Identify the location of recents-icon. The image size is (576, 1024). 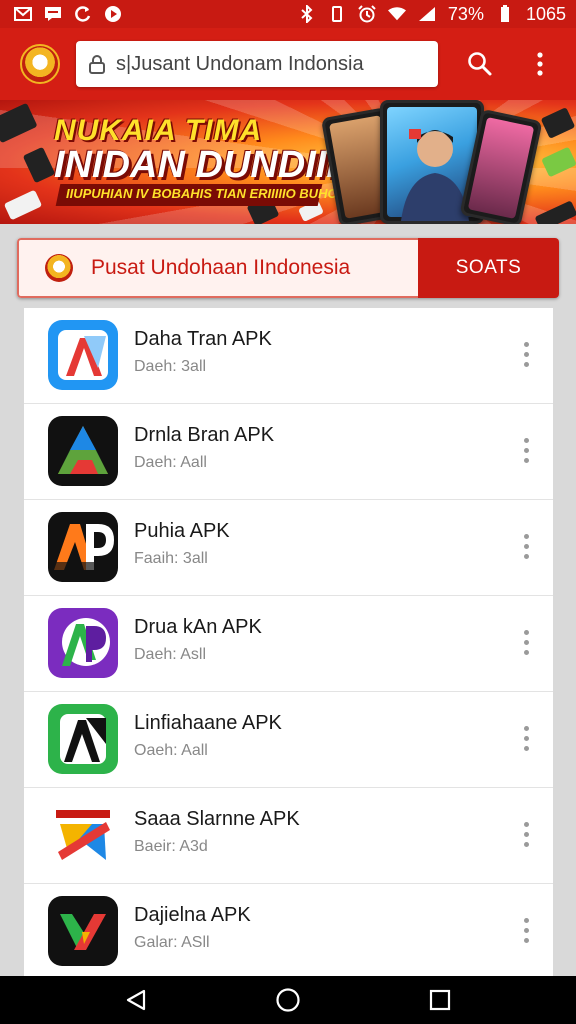
(440, 1000).